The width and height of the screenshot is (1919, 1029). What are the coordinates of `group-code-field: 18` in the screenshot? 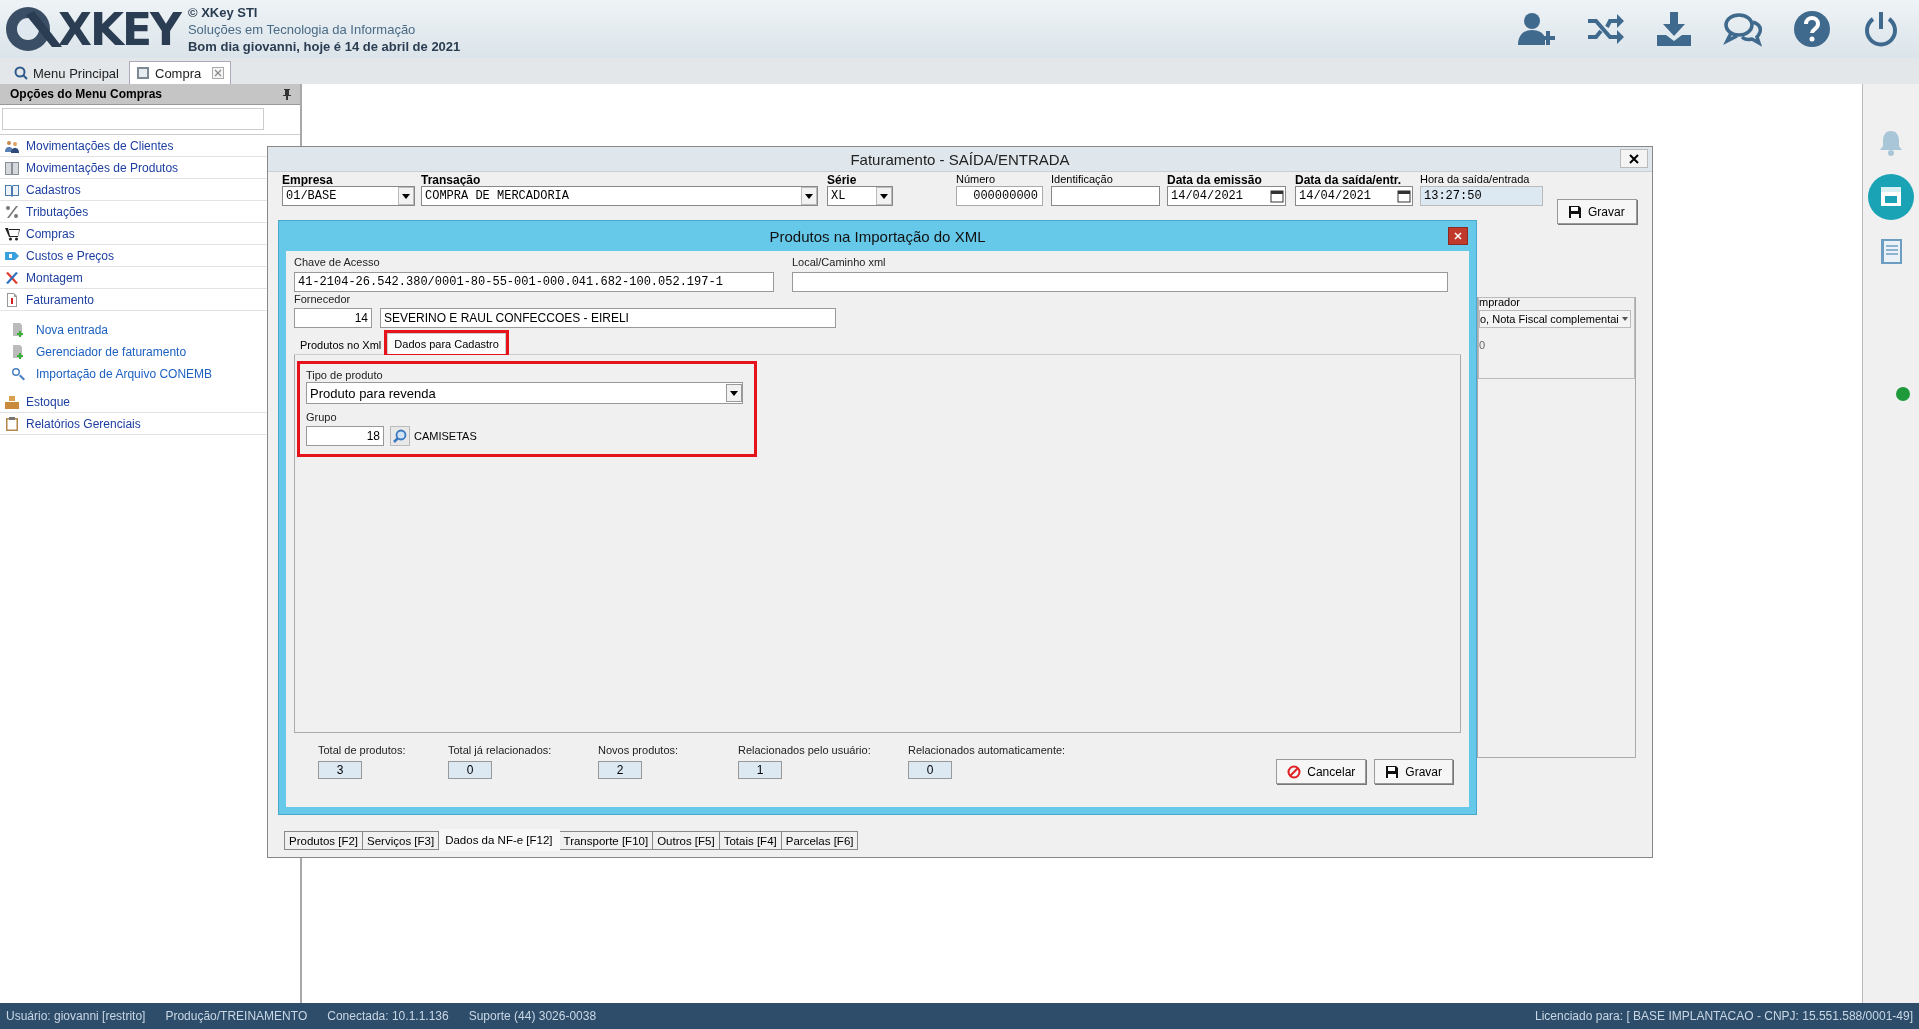 It's located at (345, 436).